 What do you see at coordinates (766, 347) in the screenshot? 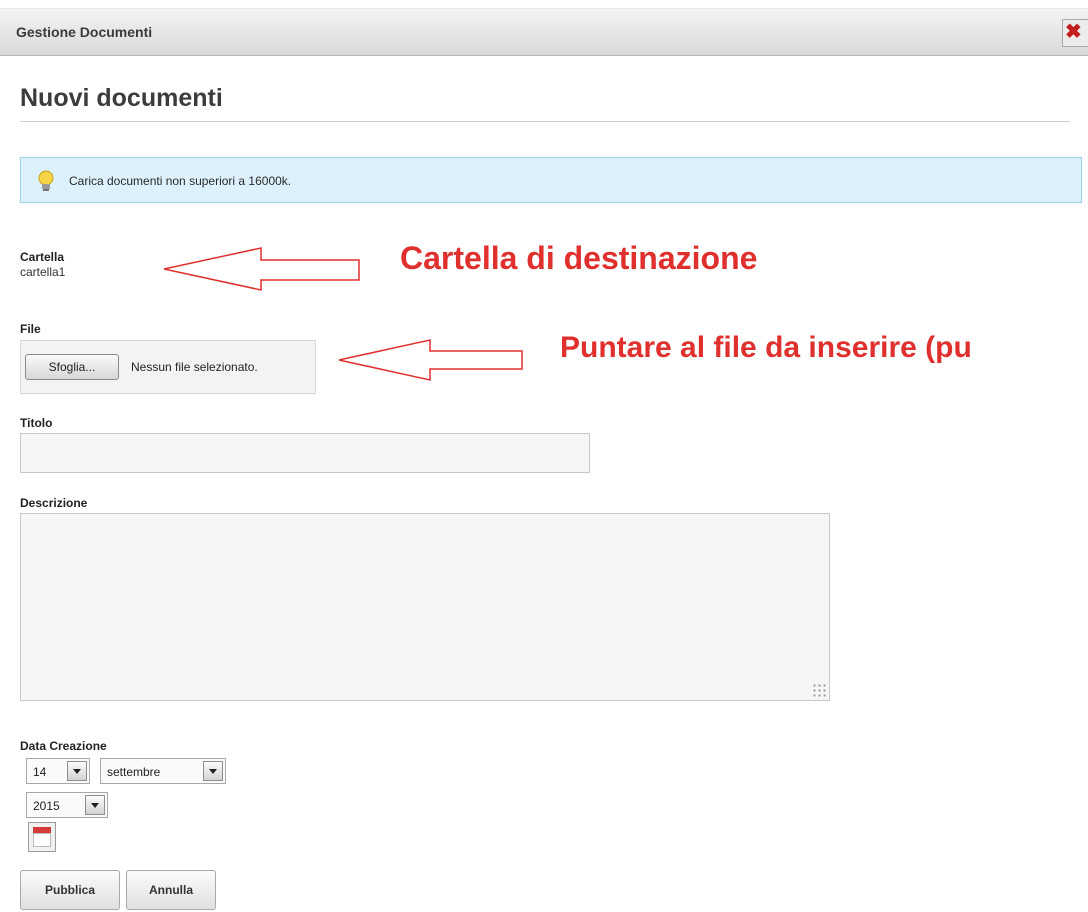
I see `file-annotation: Puntare al file da inserire (pu` at bounding box center [766, 347].